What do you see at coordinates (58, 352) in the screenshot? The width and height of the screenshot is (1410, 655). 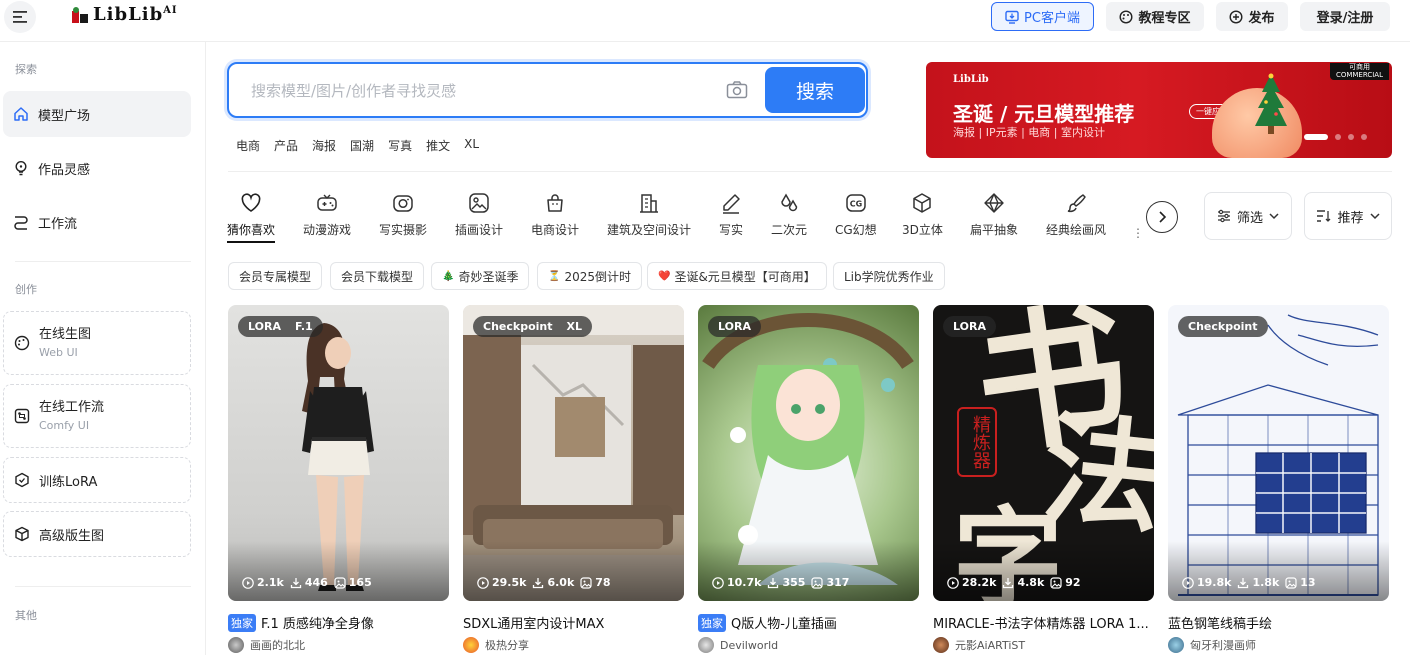 I see `sidebar-item-sublabel: Web UI` at bounding box center [58, 352].